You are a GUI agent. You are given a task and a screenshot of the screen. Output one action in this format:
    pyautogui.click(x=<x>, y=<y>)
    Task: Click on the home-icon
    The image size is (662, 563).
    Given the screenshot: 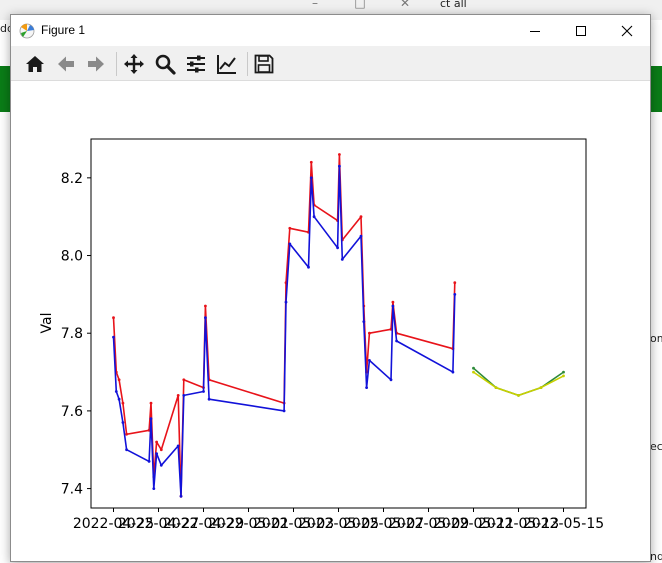 What is the action you would take?
    pyautogui.click(x=35, y=64)
    